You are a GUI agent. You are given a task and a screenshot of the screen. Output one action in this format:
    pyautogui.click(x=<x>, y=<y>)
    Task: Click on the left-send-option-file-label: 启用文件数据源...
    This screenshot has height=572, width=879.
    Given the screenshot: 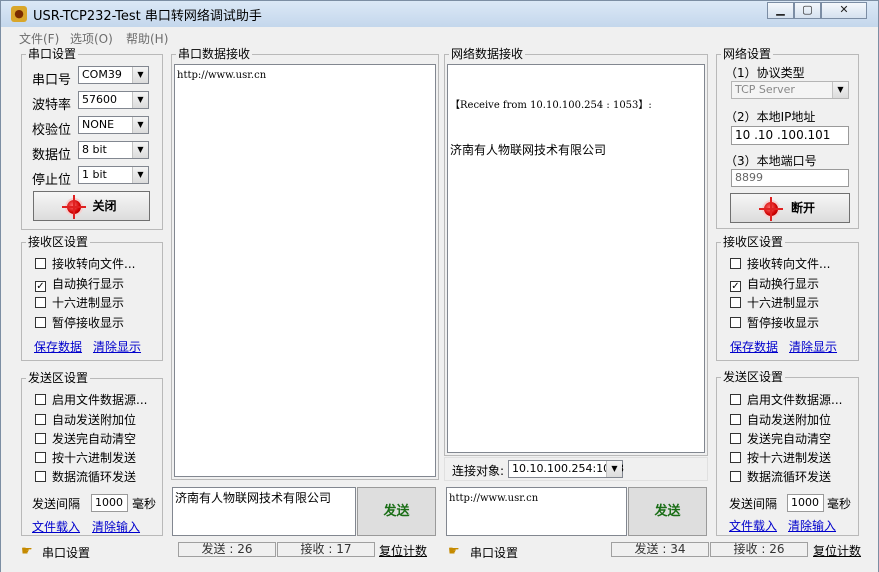 What is the action you would take?
    pyautogui.click(x=100, y=400)
    